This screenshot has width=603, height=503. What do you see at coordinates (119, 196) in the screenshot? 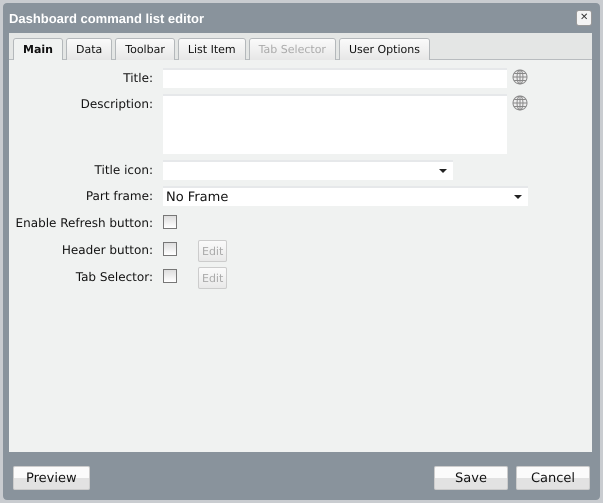
I see `field-label: Part frame:` at bounding box center [119, 196].